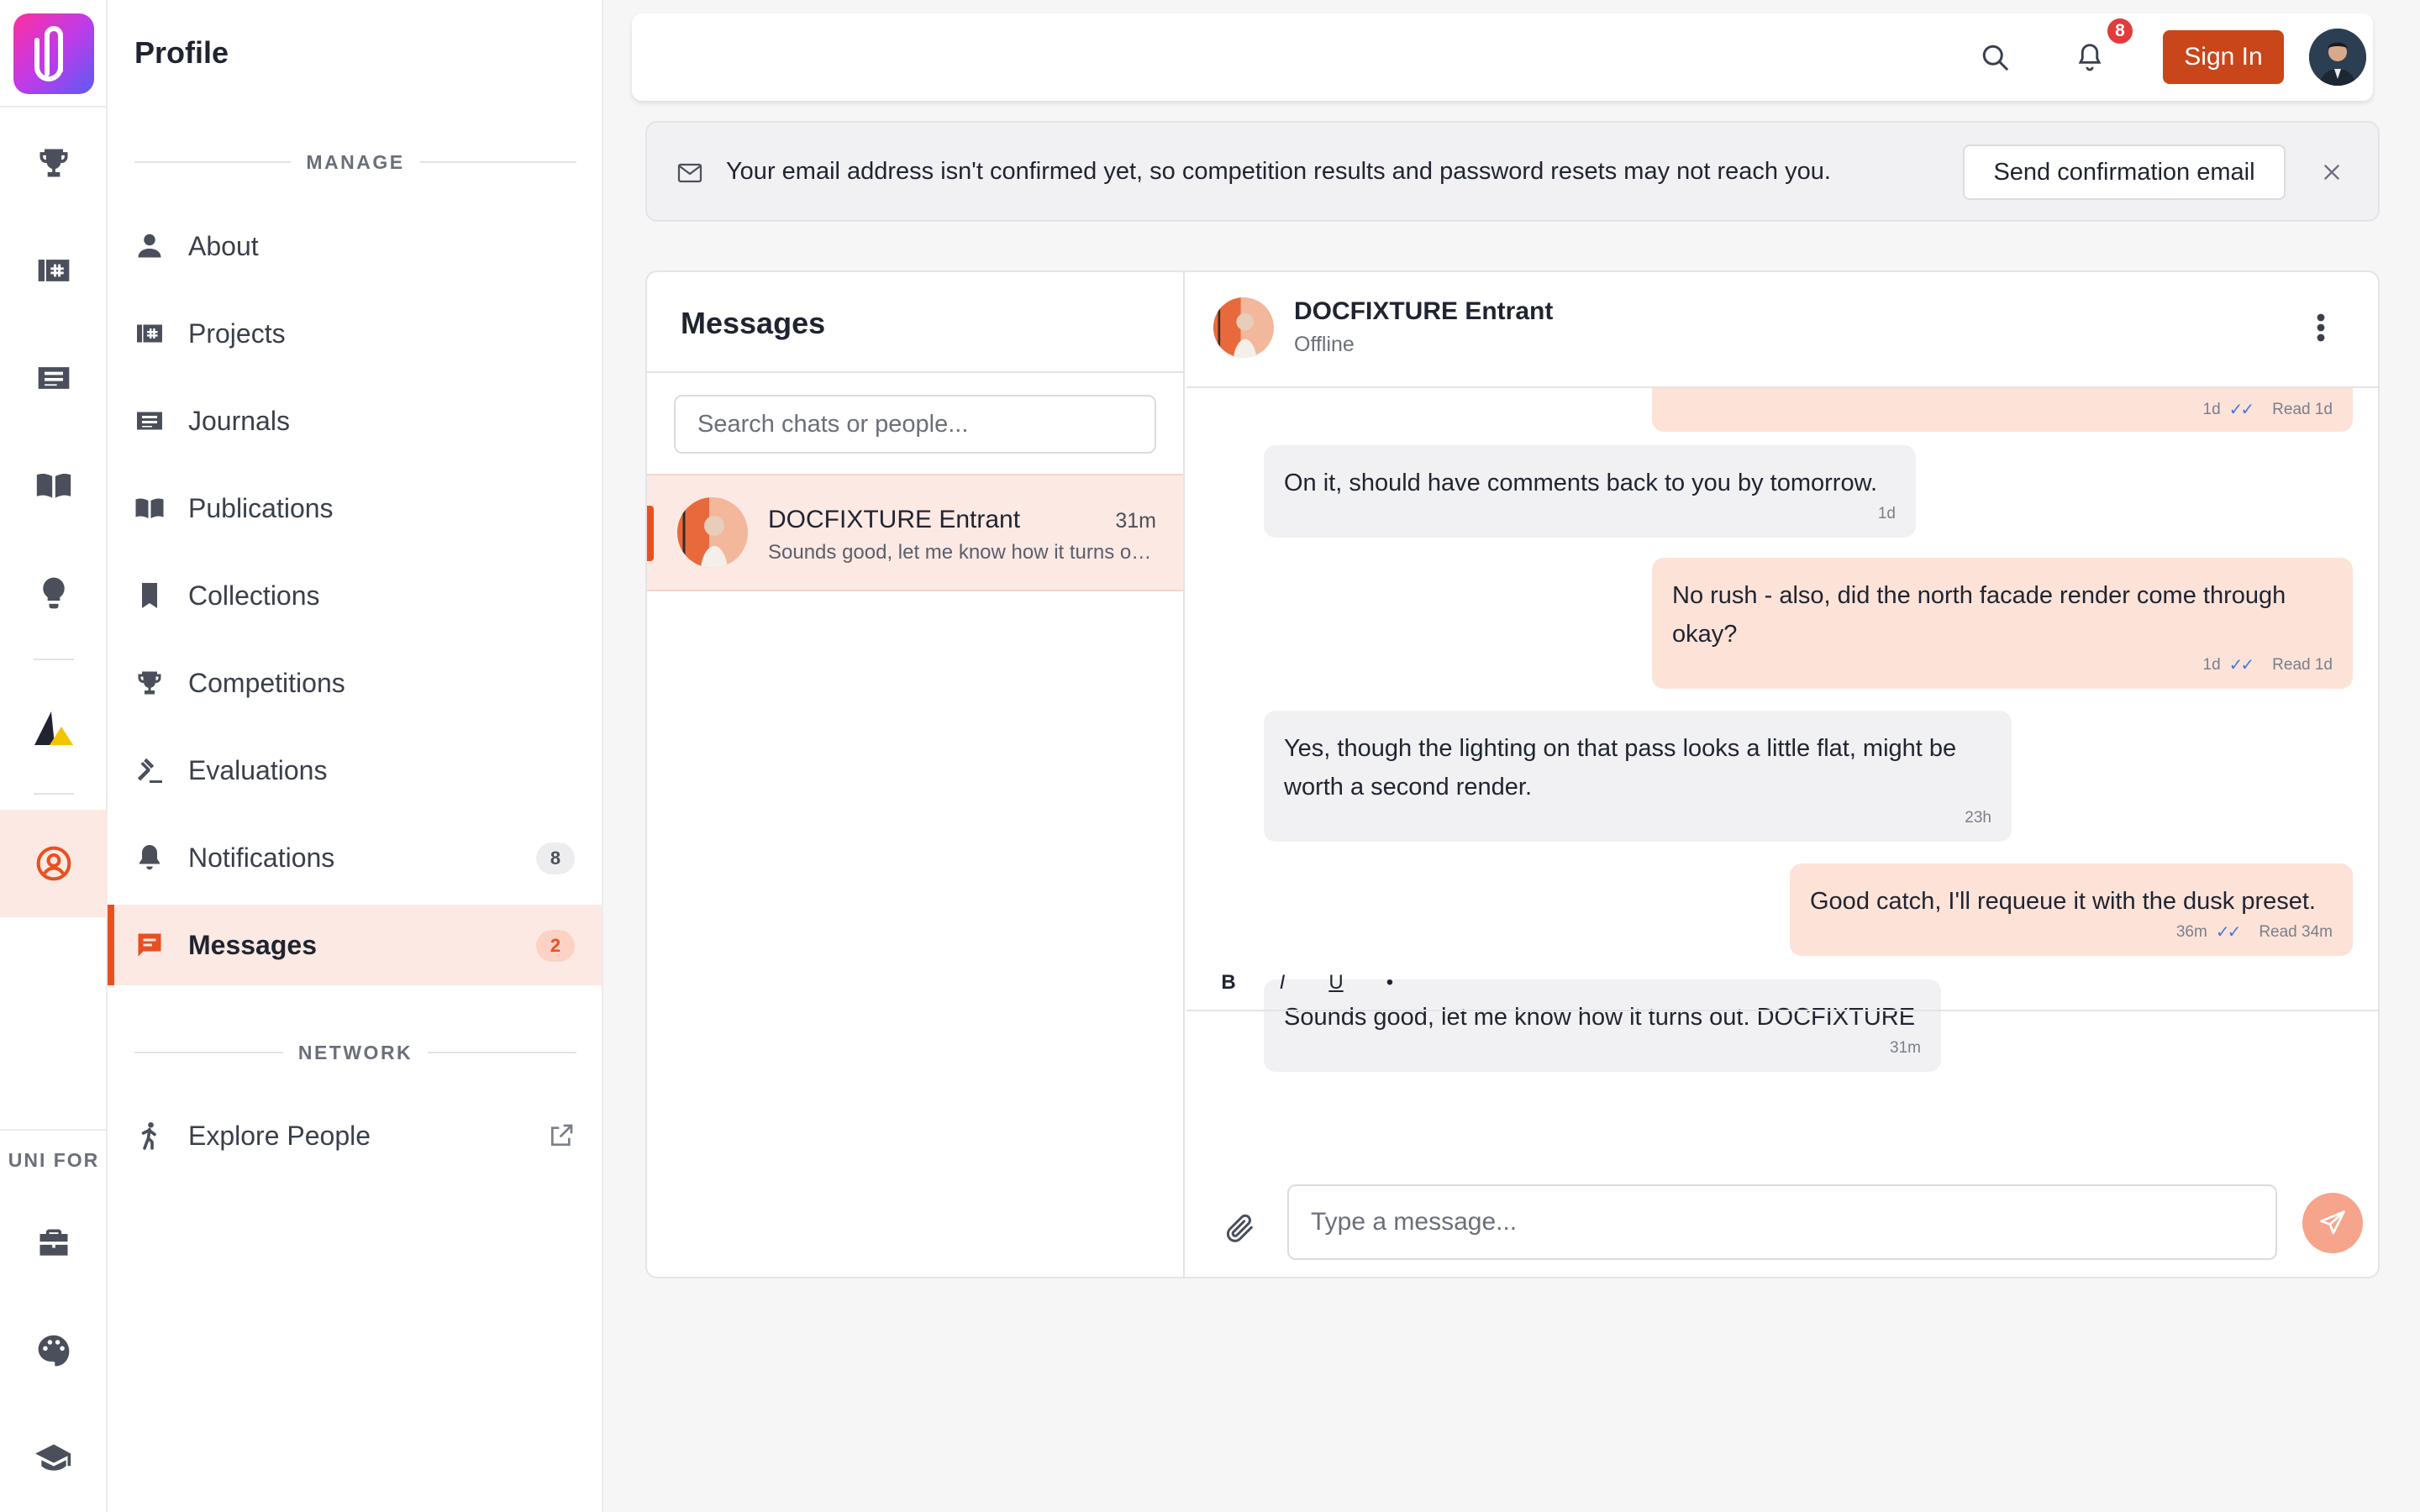  Describe the element at coordinates (2124, 172) in the screenshot. I see `send-confirmation-email-button: Send confirmation email` at that location.